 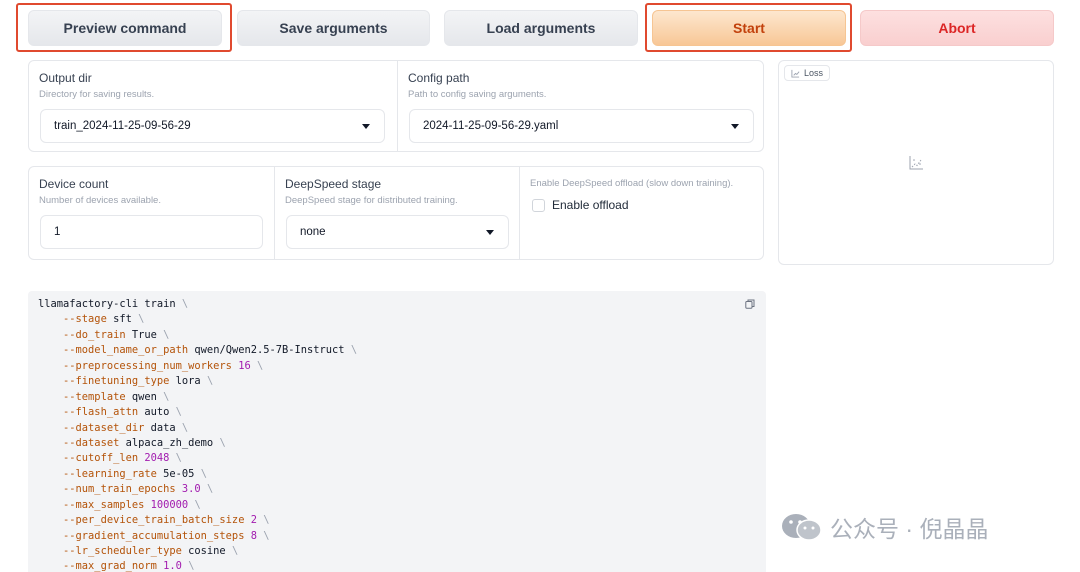 I want to click on command-line: --gradient_accumulation_steps 8 \, so click(x=402, y=536).